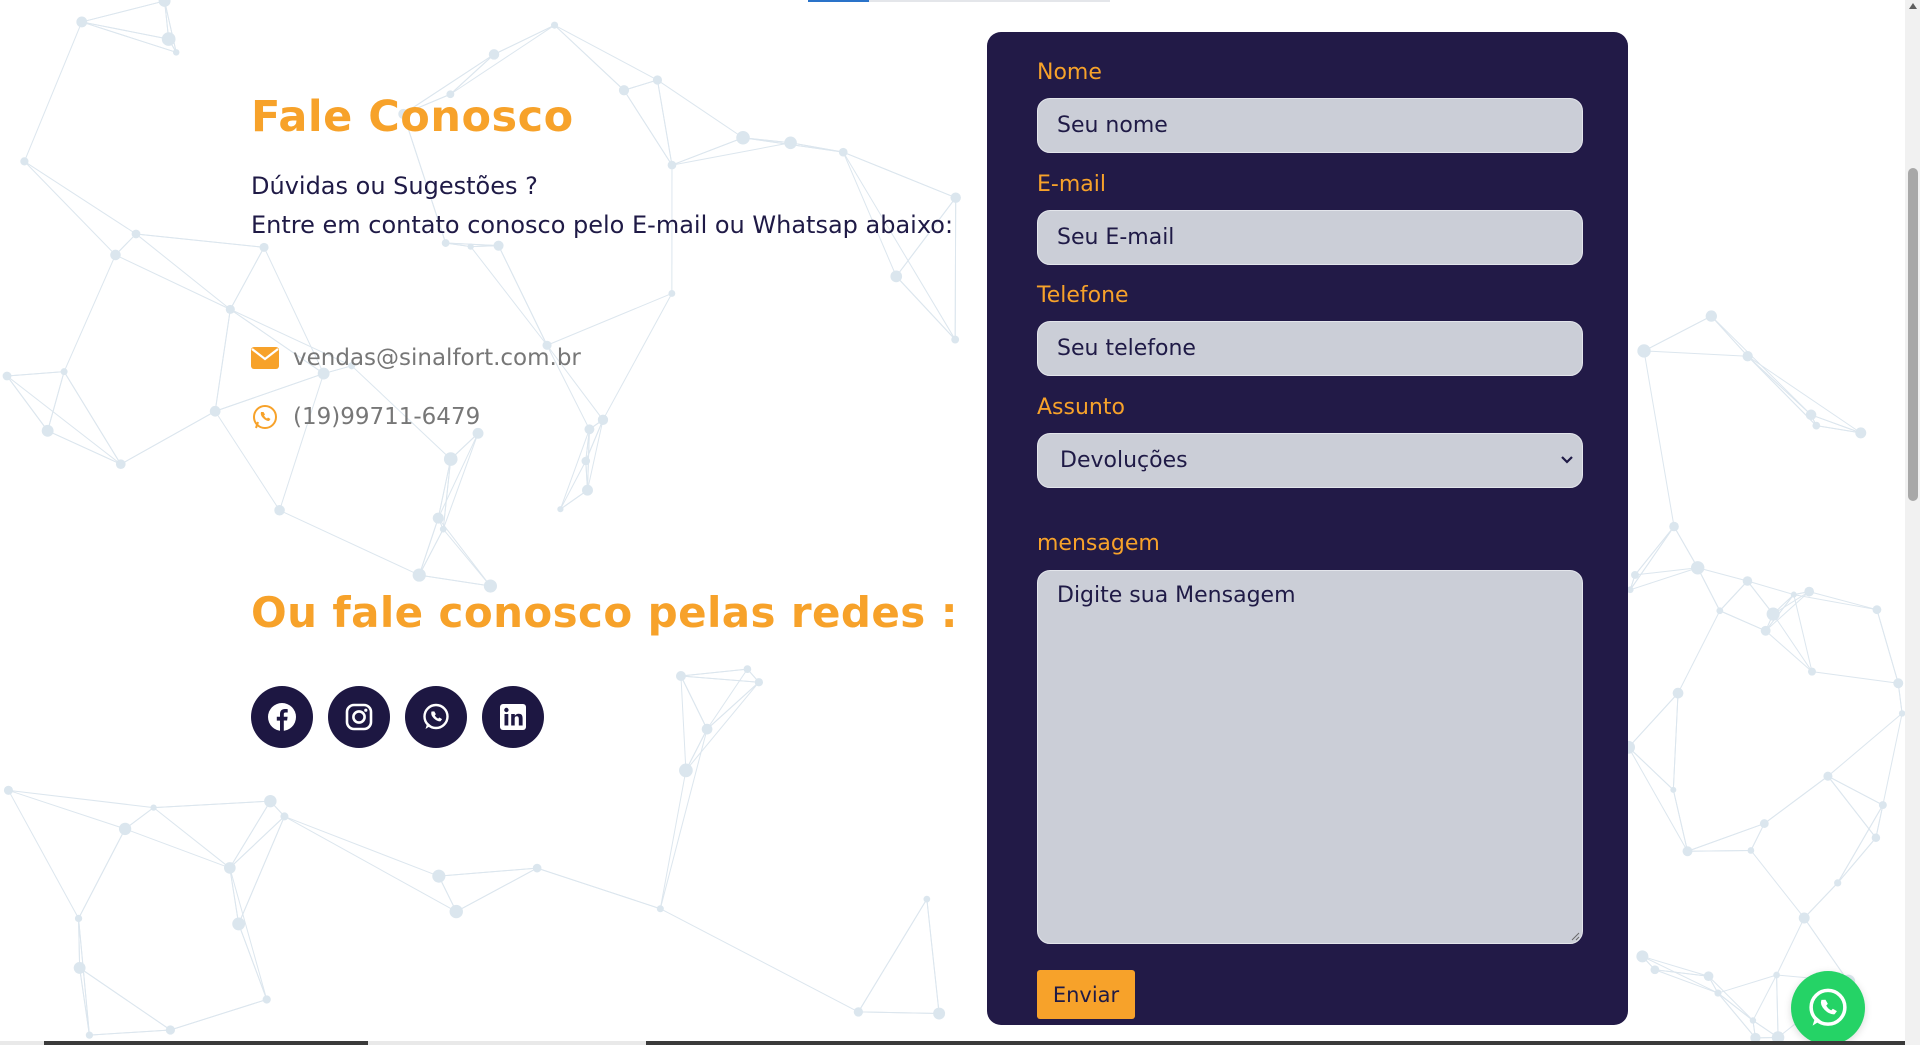  I want to click on instagram-button, so click(359, 717).